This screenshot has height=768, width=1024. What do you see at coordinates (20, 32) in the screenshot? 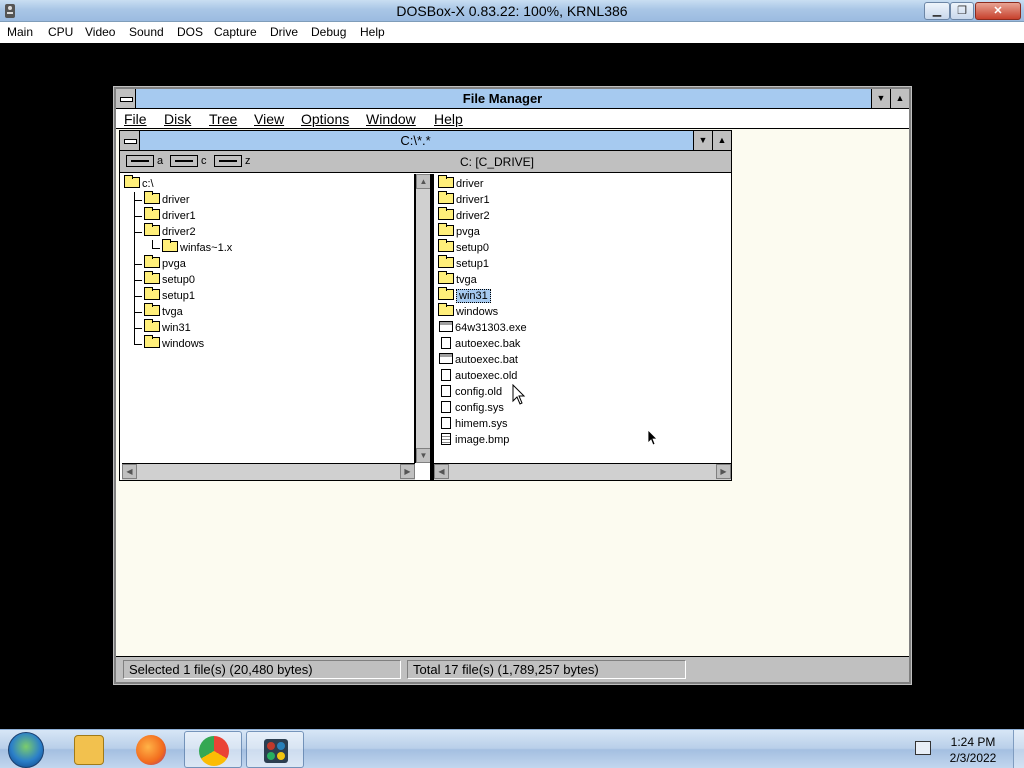
I see `menu-main: Main` at bounding box center [20, 32].